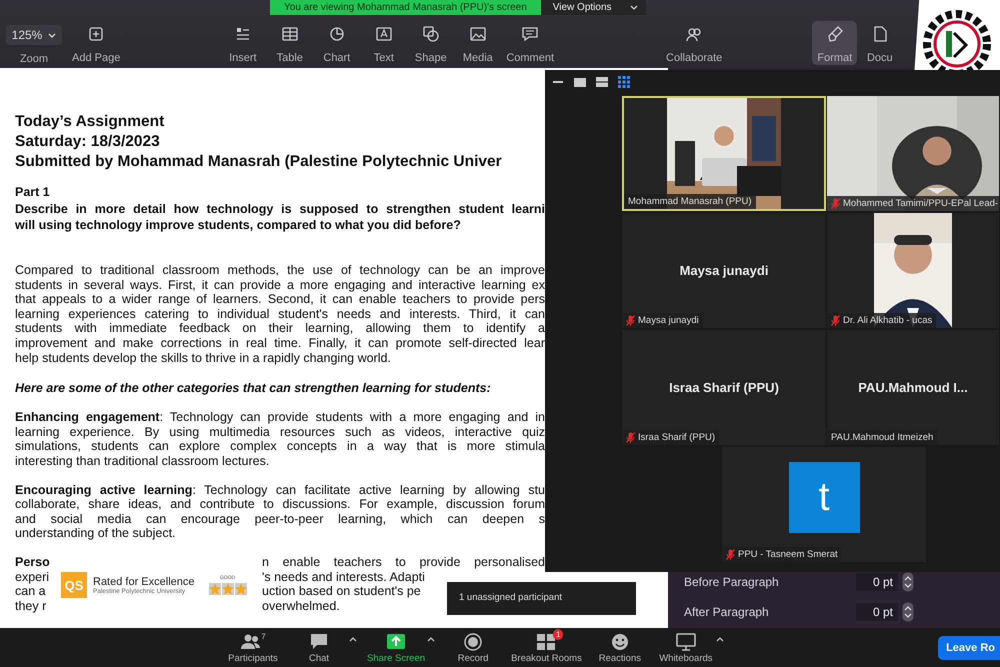 The image size is (1000, 667). I want to click on paragraph-line: and social media can encourage peer-to-peer learning, which can deepen s, so click(280, 519).